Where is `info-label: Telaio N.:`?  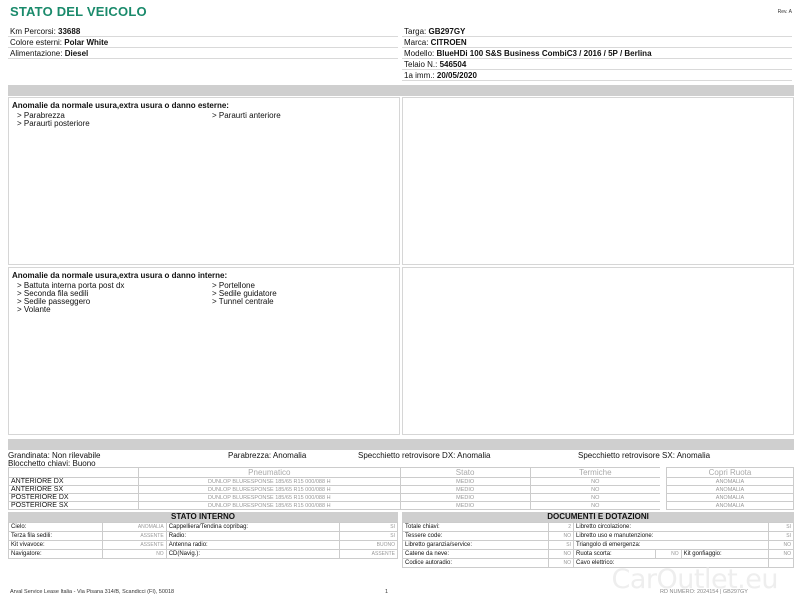 info-label: Telaio N.: is located at coordinates (422, 64).